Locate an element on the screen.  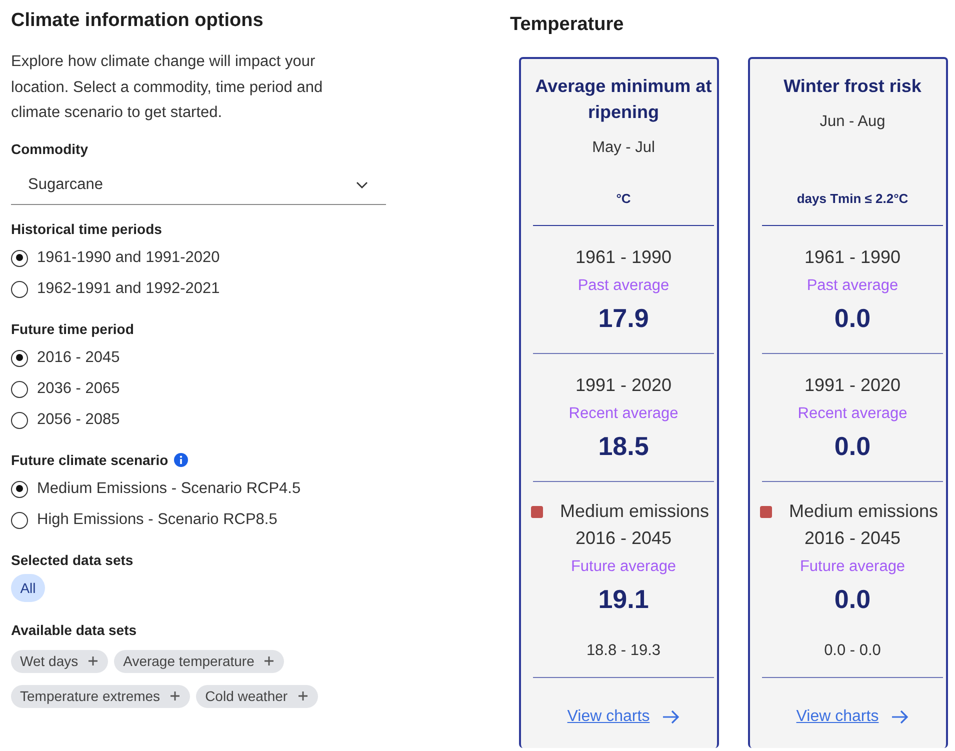
unit-label: days Tmin ≤ 2.2°C is located at coordinates (852, 208).